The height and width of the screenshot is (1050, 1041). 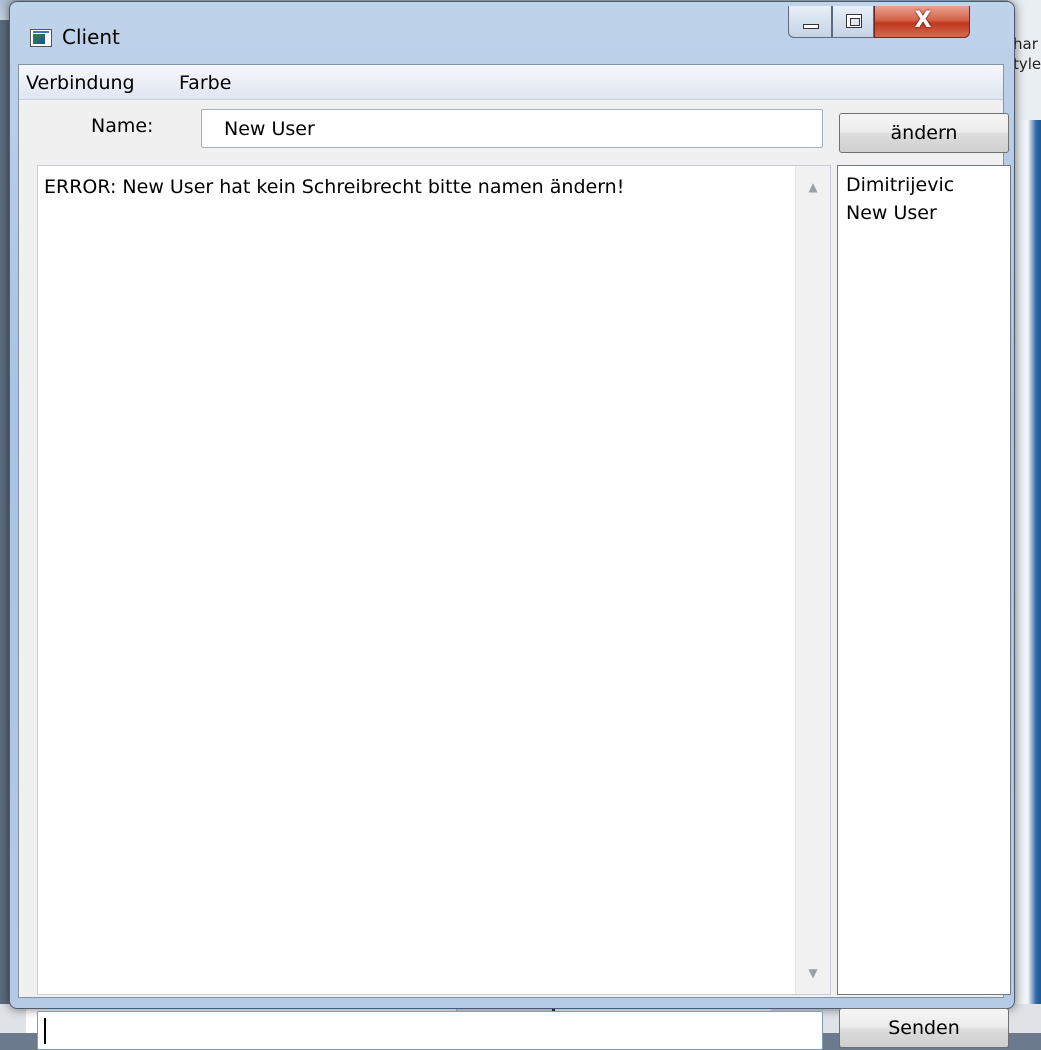 What do you see at coordinates (205, 83) in the screenshot?
I see `menu-farbe: Farbe` at bounding box center [205, 83].